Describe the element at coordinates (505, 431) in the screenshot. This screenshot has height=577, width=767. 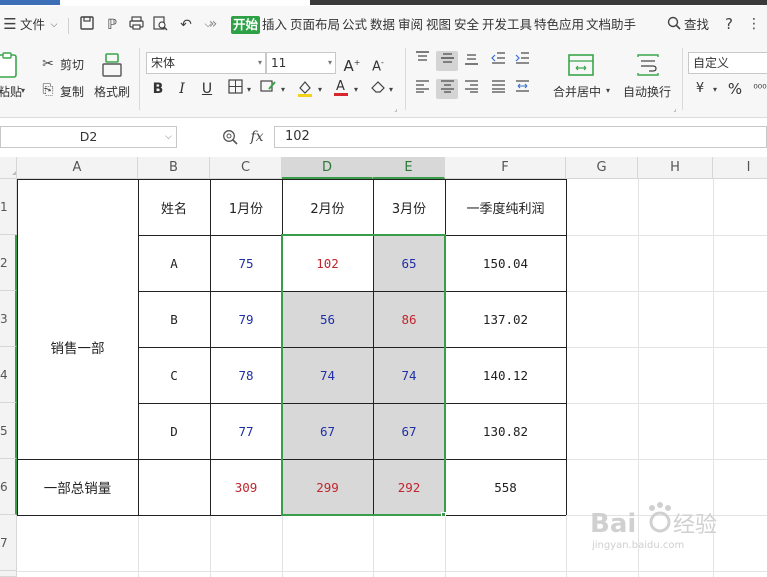
I see `cell-f5: 130.82` at that location.